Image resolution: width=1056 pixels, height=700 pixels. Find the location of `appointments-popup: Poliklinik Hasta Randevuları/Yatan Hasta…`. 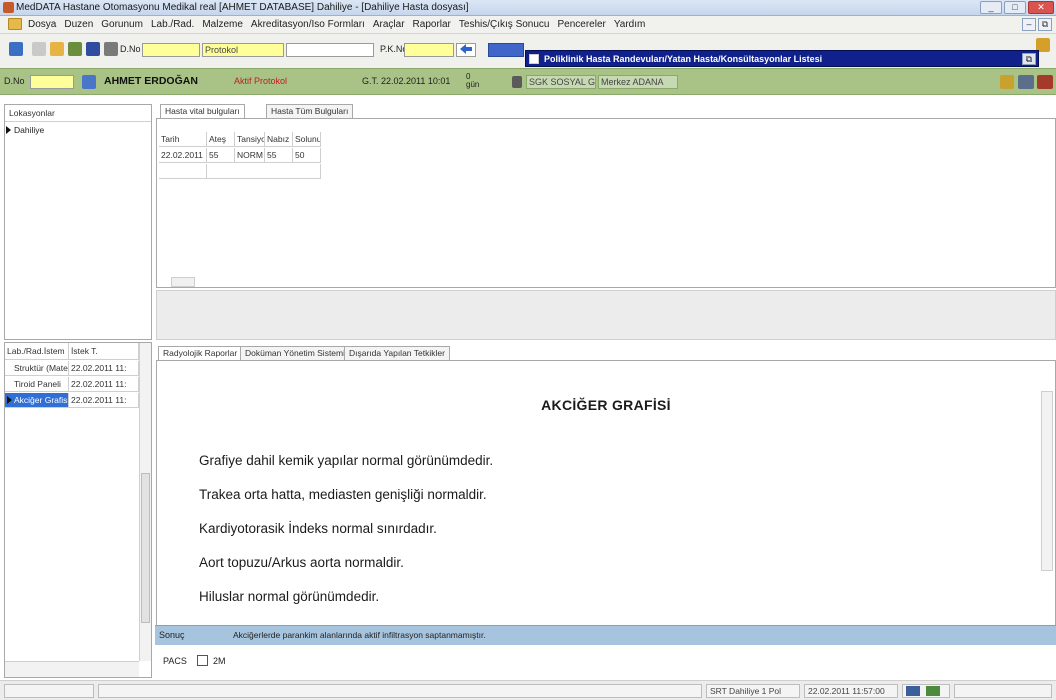

appointments-popup: Poliklinik Hasta Randevuları/Yatan Hasta… is located at coordinates (782, 58).